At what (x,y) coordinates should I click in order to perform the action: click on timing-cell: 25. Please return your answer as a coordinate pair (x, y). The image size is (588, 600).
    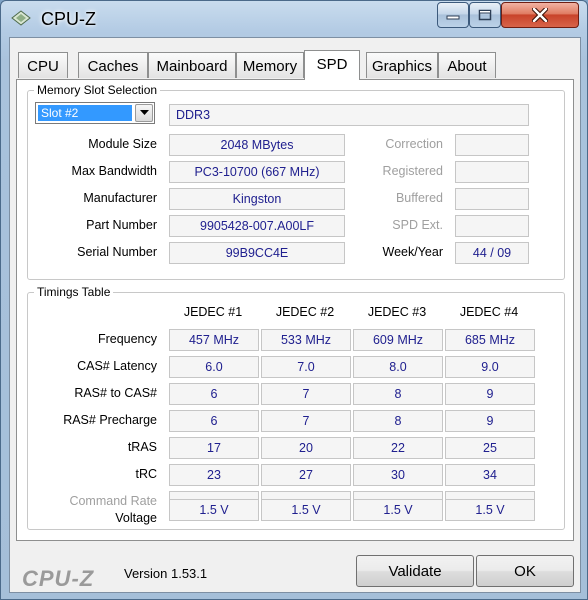
    Looking at the image, I should click on (490, 448).